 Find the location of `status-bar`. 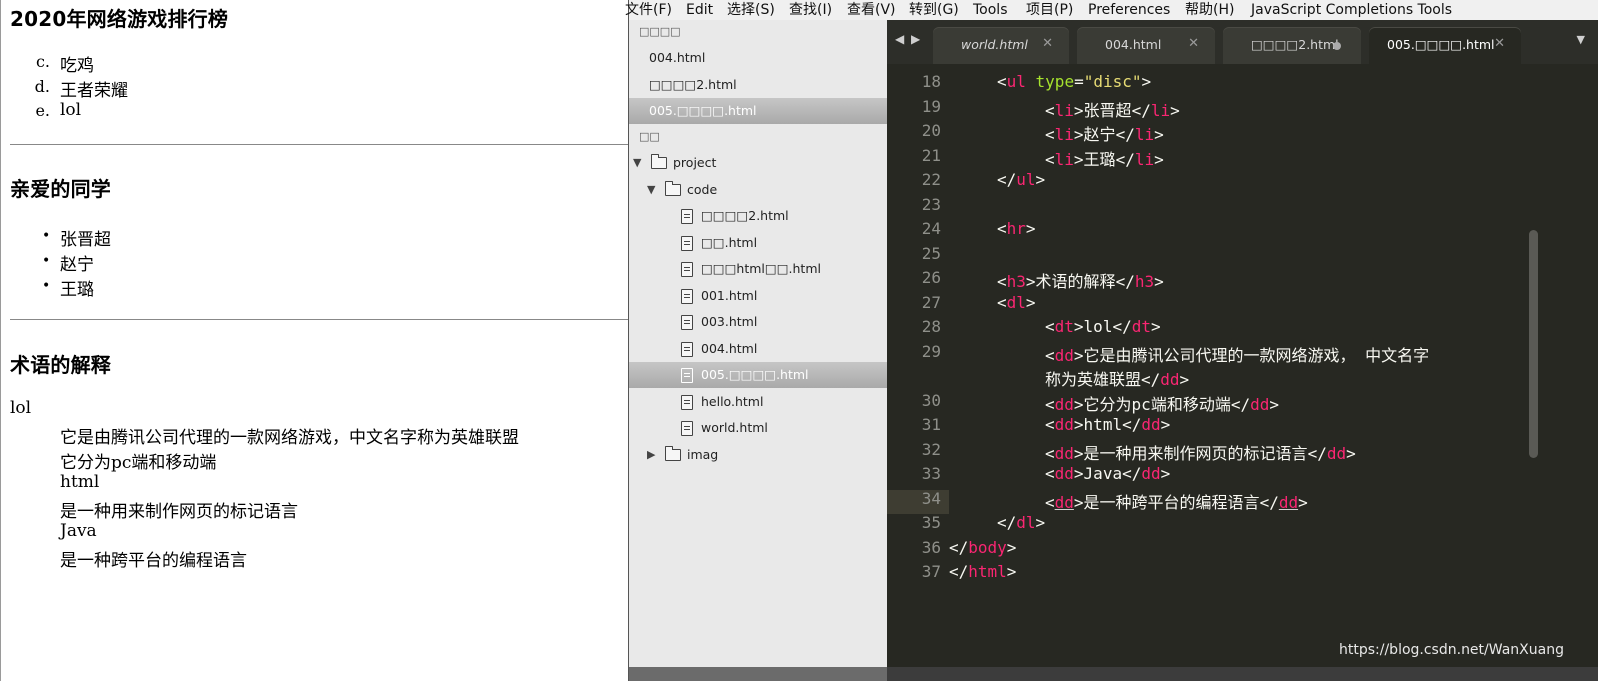

status-bar is located at coordinates (1242, 674).